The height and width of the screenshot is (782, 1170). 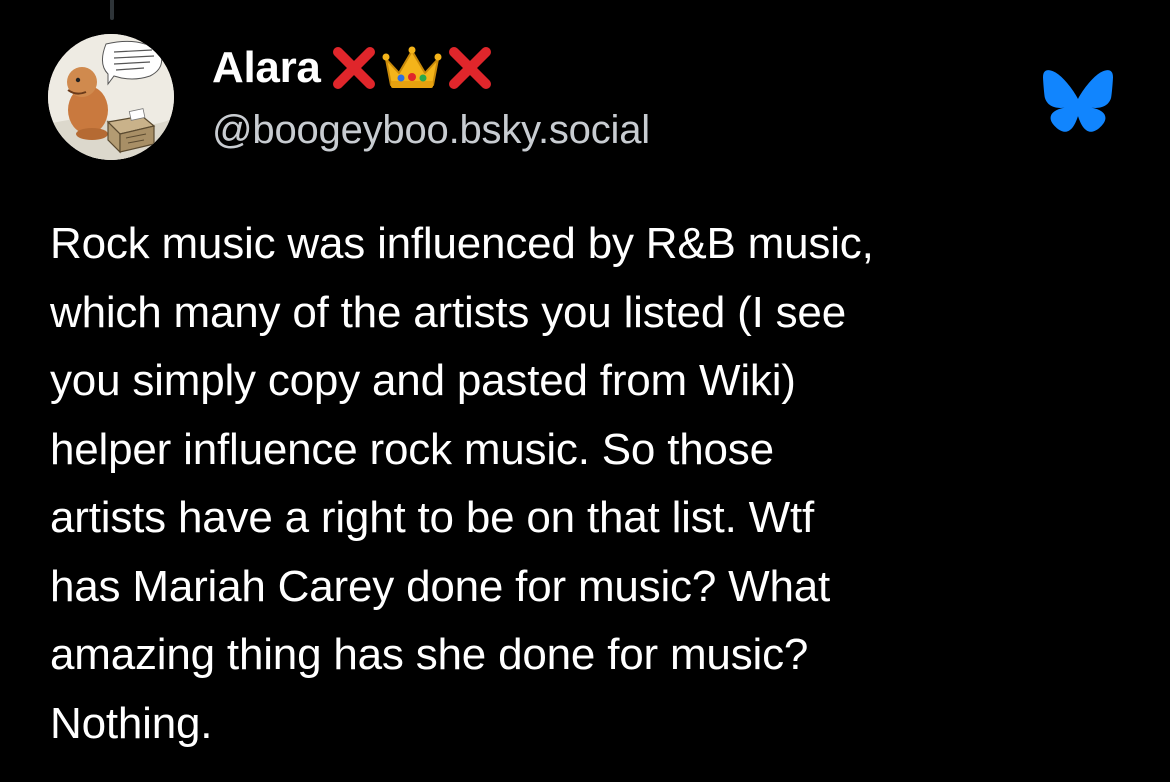 I want to click on name-emoji-group, so click(x=412, y=68).